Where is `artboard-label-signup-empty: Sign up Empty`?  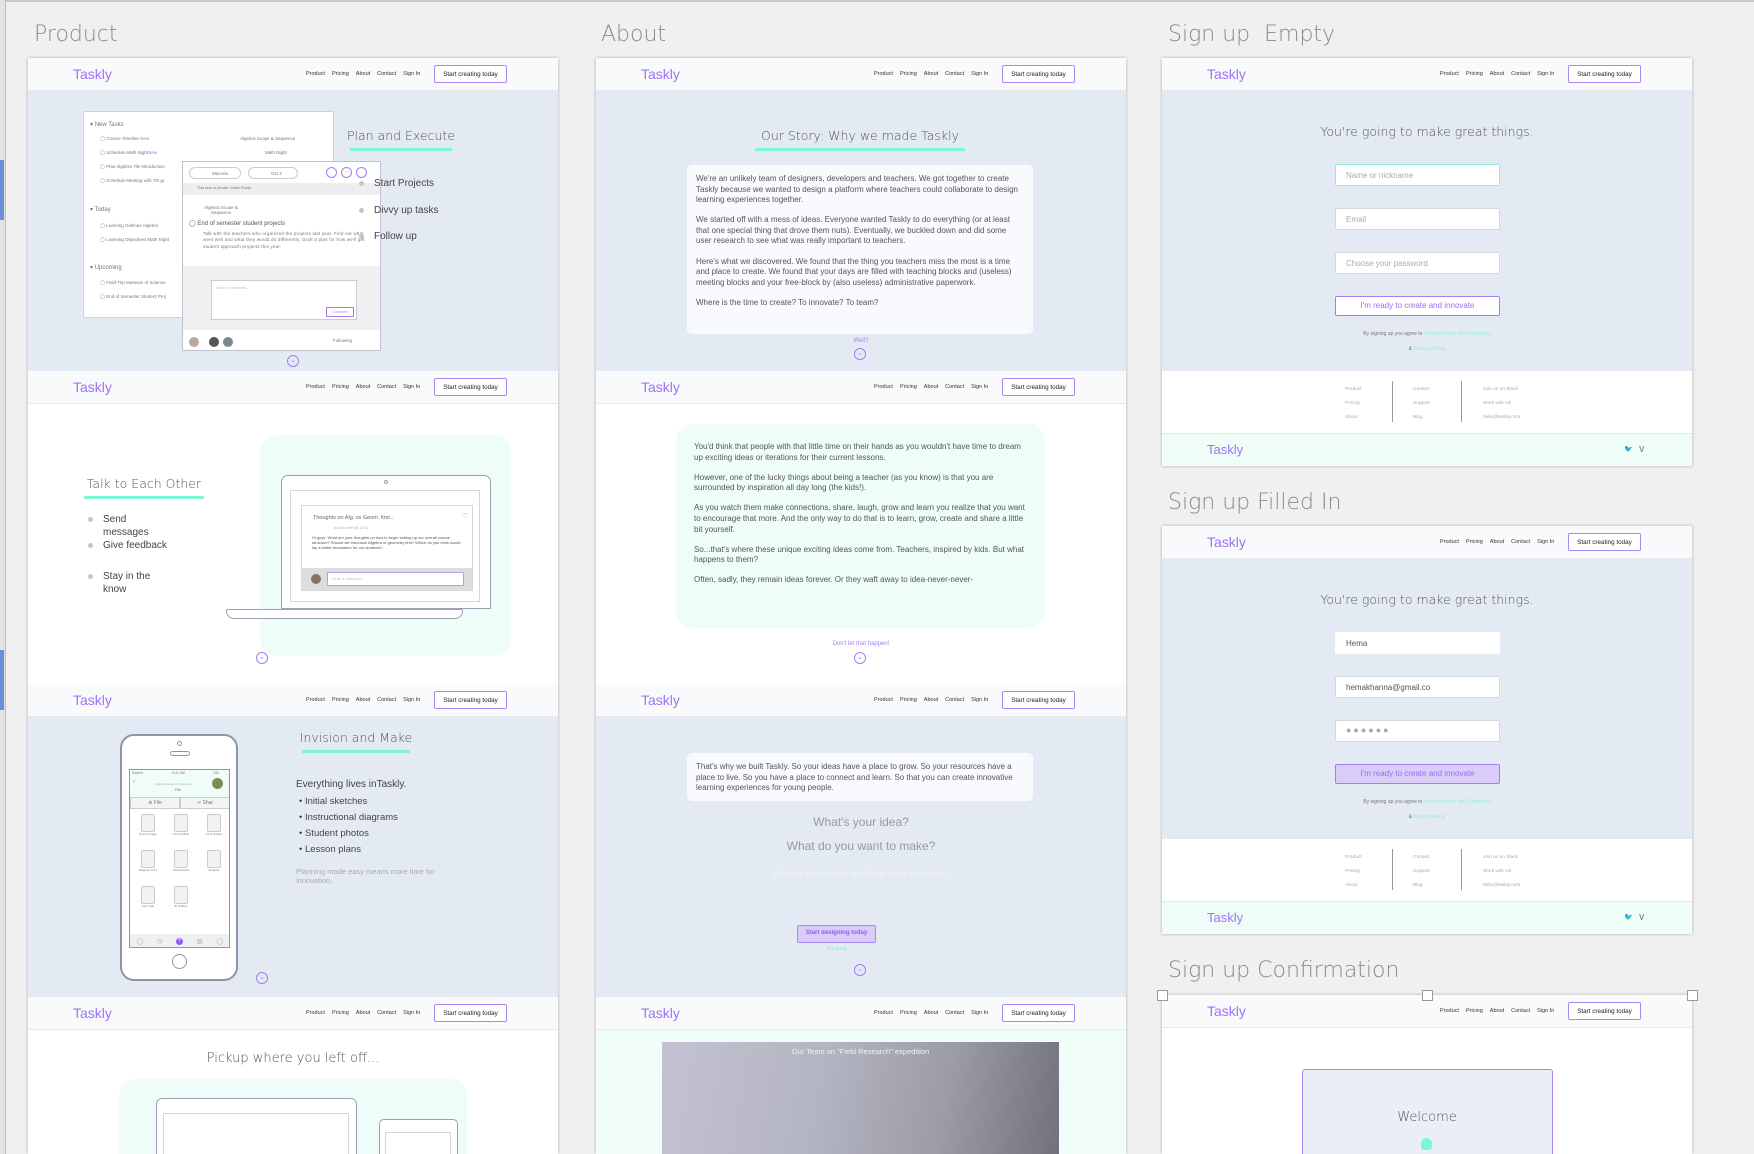 artboard-label-signup-empty: Sign up Empty is located at coordinates (1251, 34).